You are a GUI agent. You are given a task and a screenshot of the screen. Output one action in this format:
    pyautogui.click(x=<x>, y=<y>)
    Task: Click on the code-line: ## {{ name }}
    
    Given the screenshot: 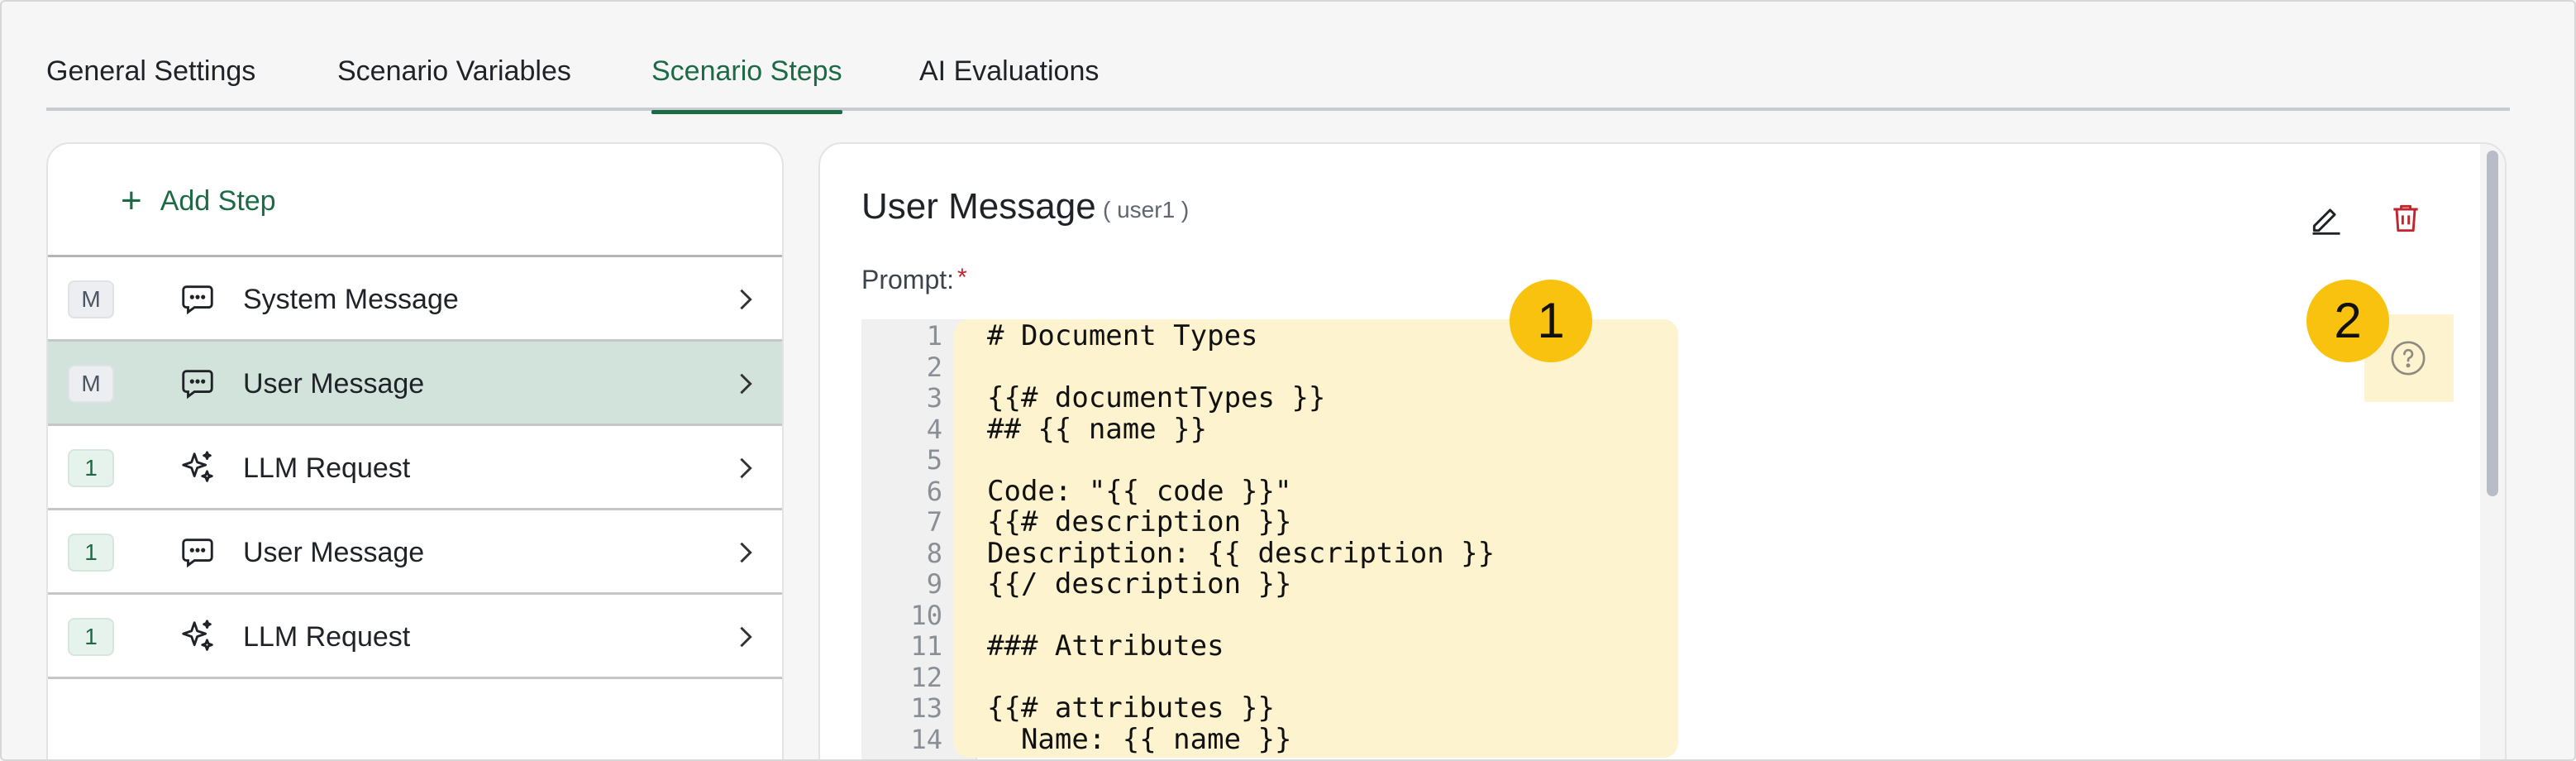 What is the action you would take?
    pyautogui.click(x=1097, y=429)
    